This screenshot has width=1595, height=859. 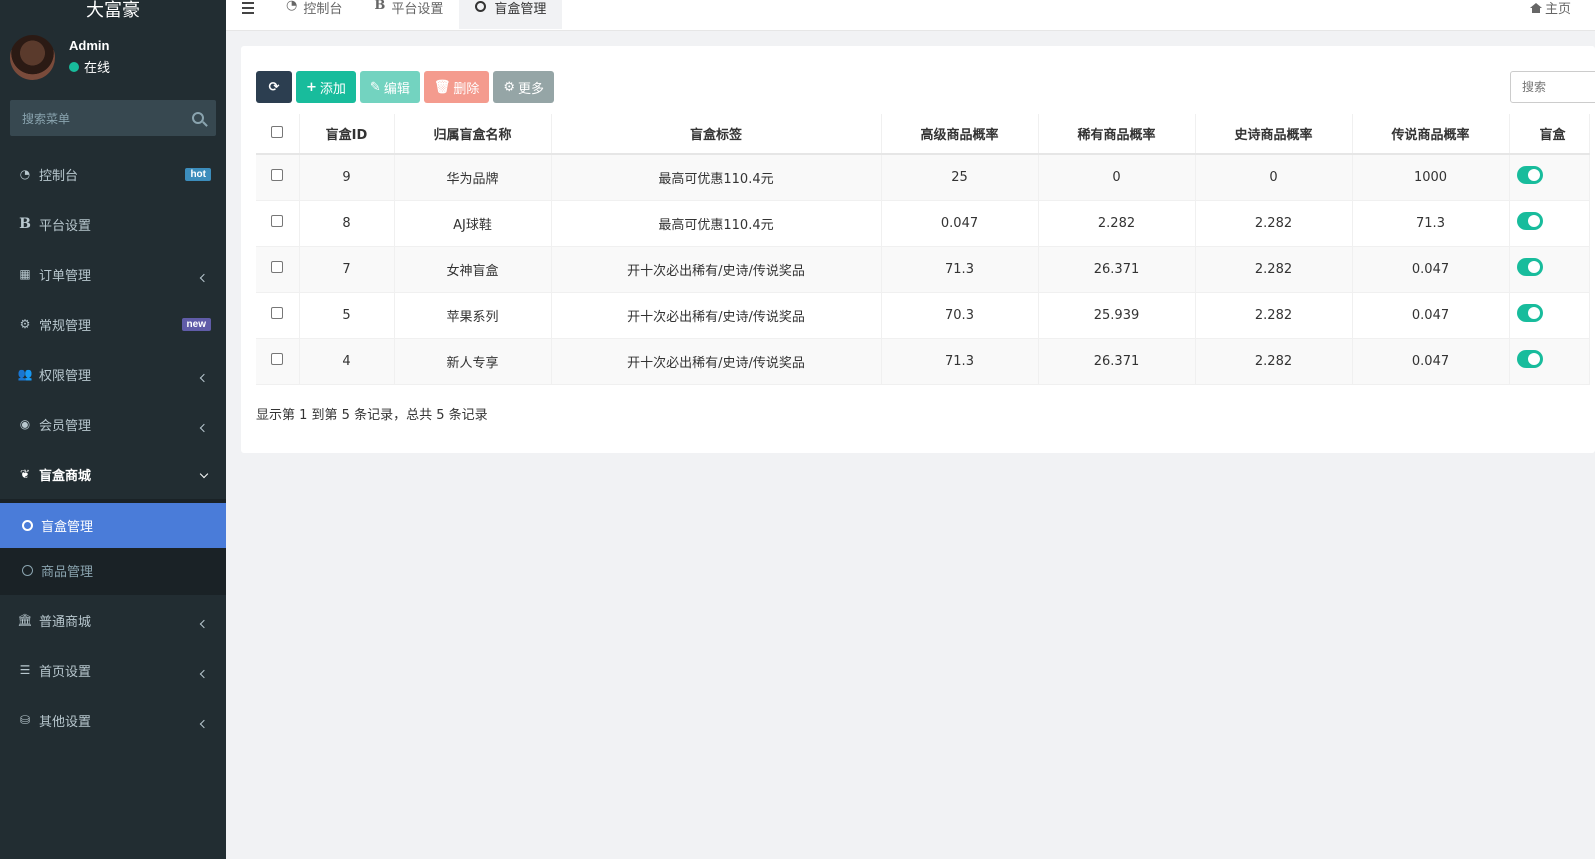 What do you see at coordinates (326, 87) in the screenshot?
I see `add-button: + 添加` at bounding box center [326, 87].